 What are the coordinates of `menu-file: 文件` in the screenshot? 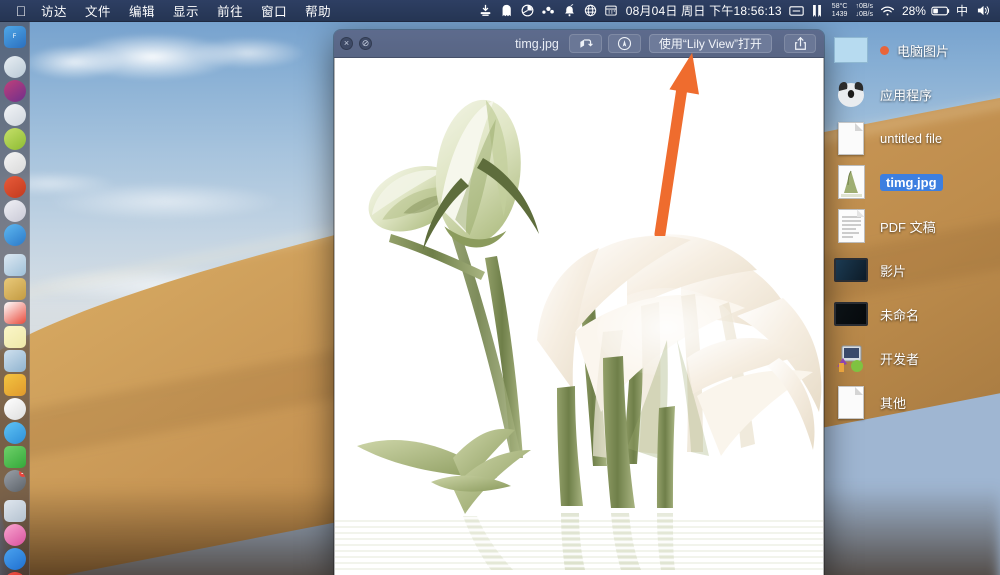 It's located at (98, 10).